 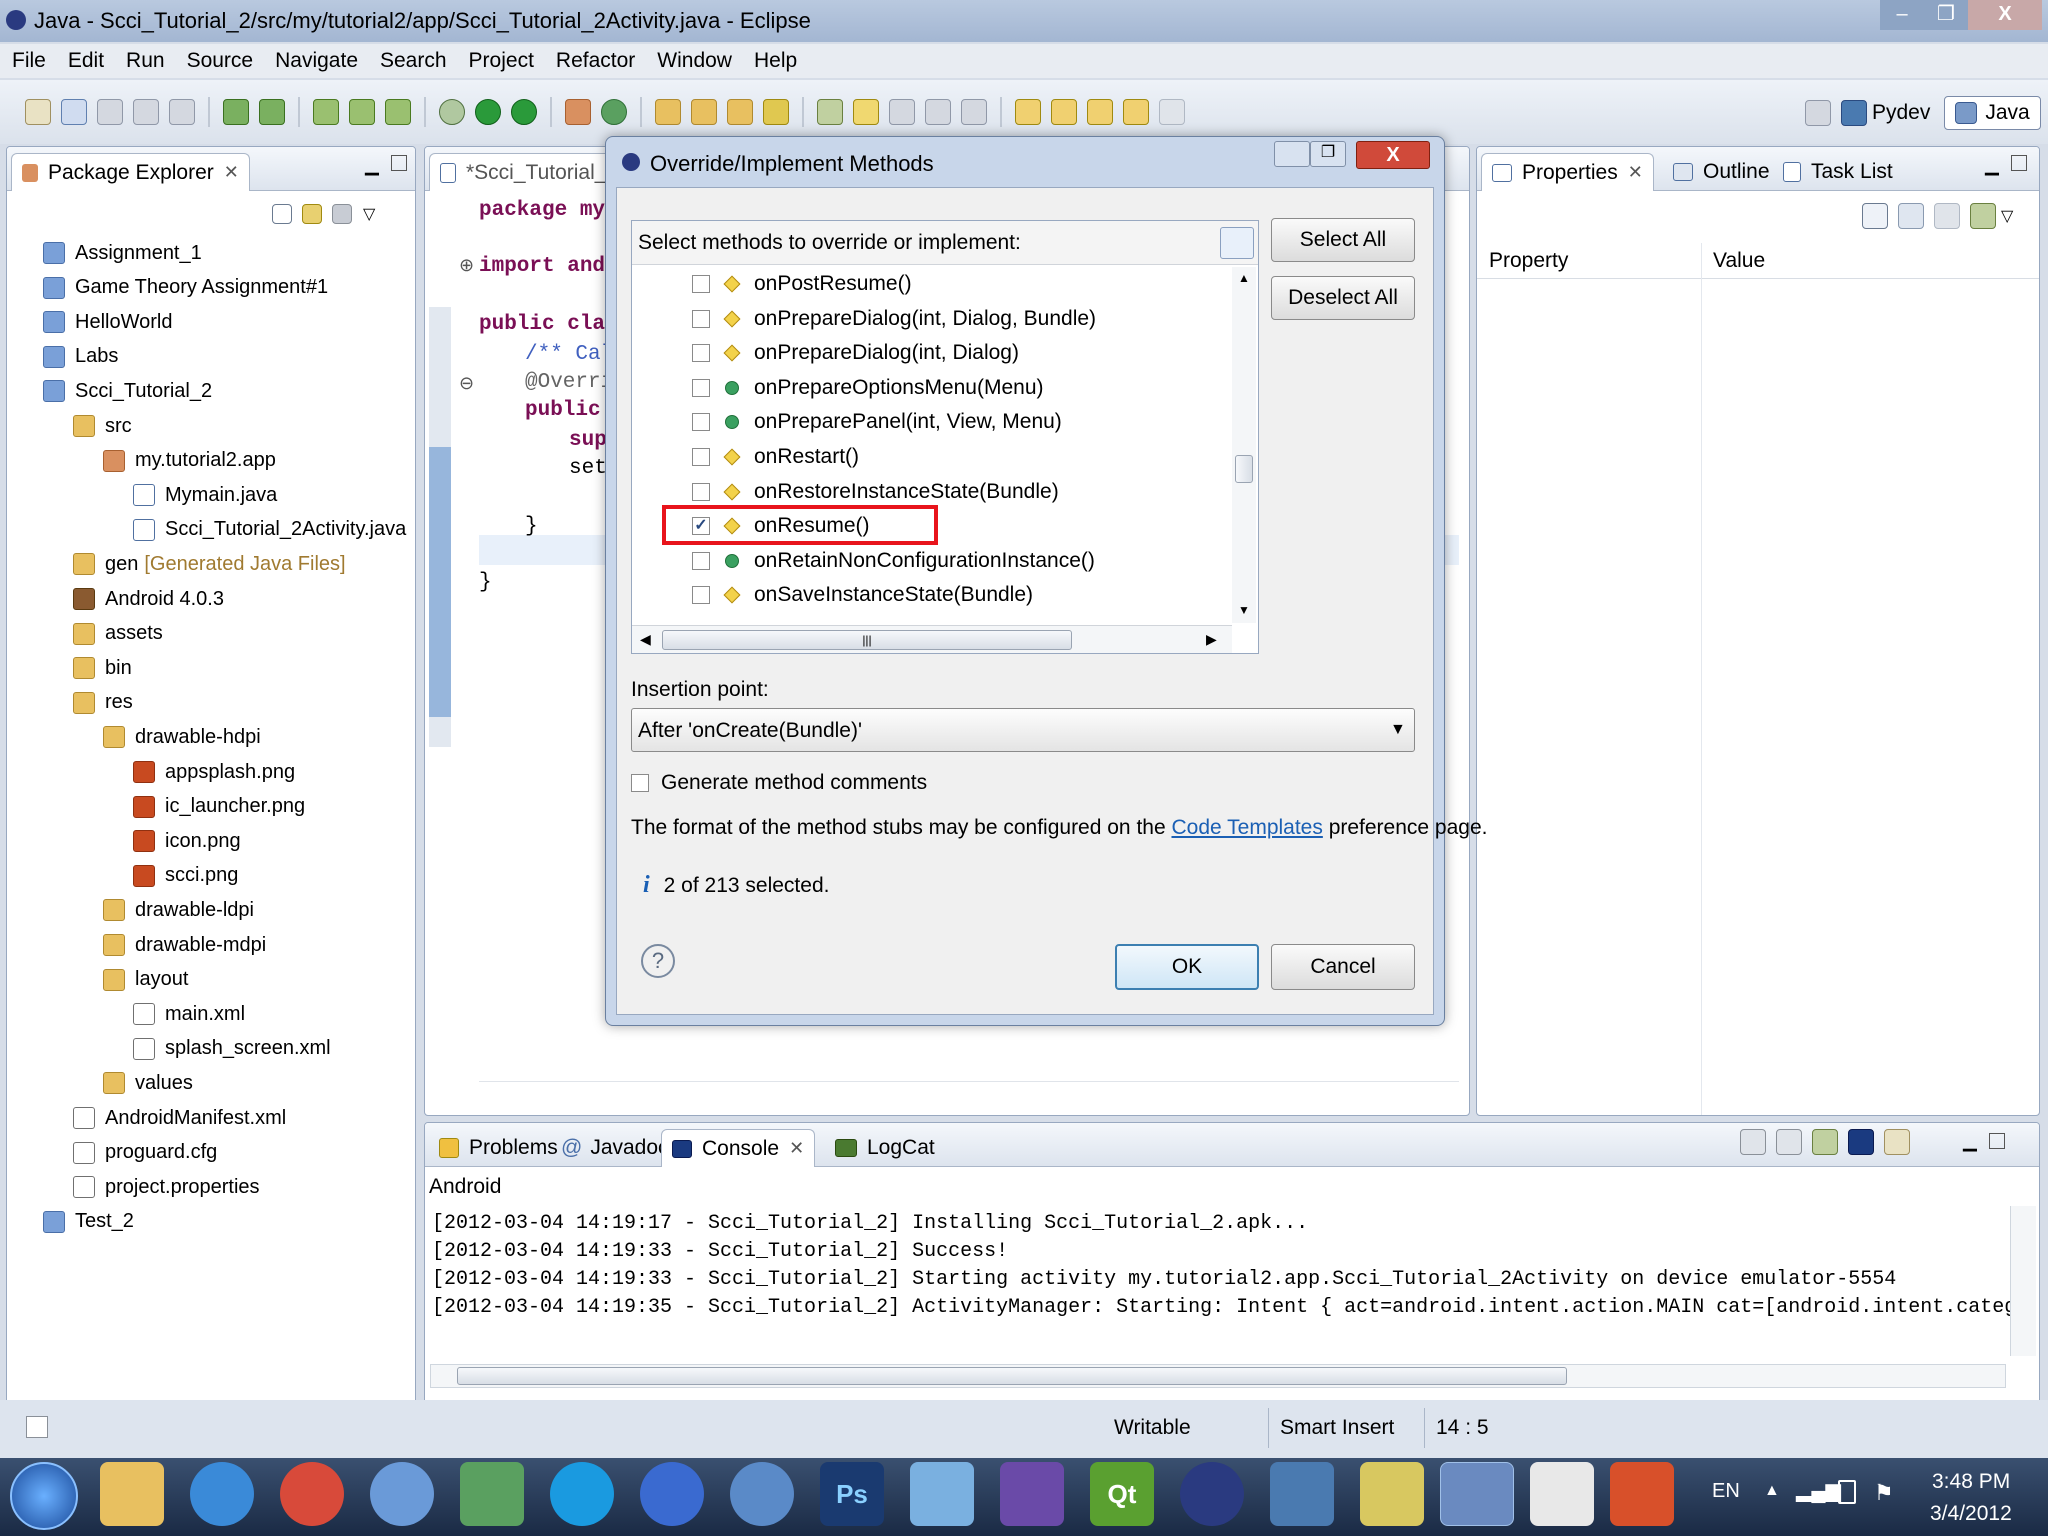 What do you see at coordinates (466, 383) in the screenshot?
I see `collapse-method-icon: ⊖` at bounding box center [466, 383].